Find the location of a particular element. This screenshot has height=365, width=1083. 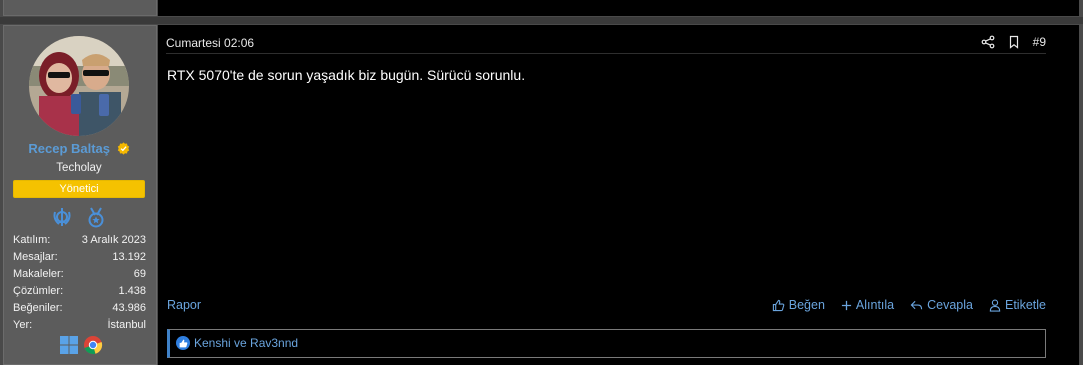

plus-icon is located at coordinates (846, 305).